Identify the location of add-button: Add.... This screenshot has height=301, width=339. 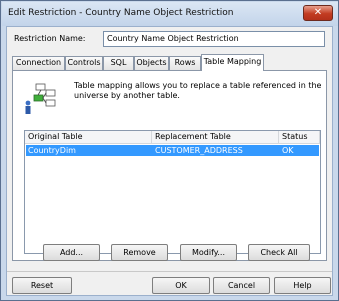
(71, 252).